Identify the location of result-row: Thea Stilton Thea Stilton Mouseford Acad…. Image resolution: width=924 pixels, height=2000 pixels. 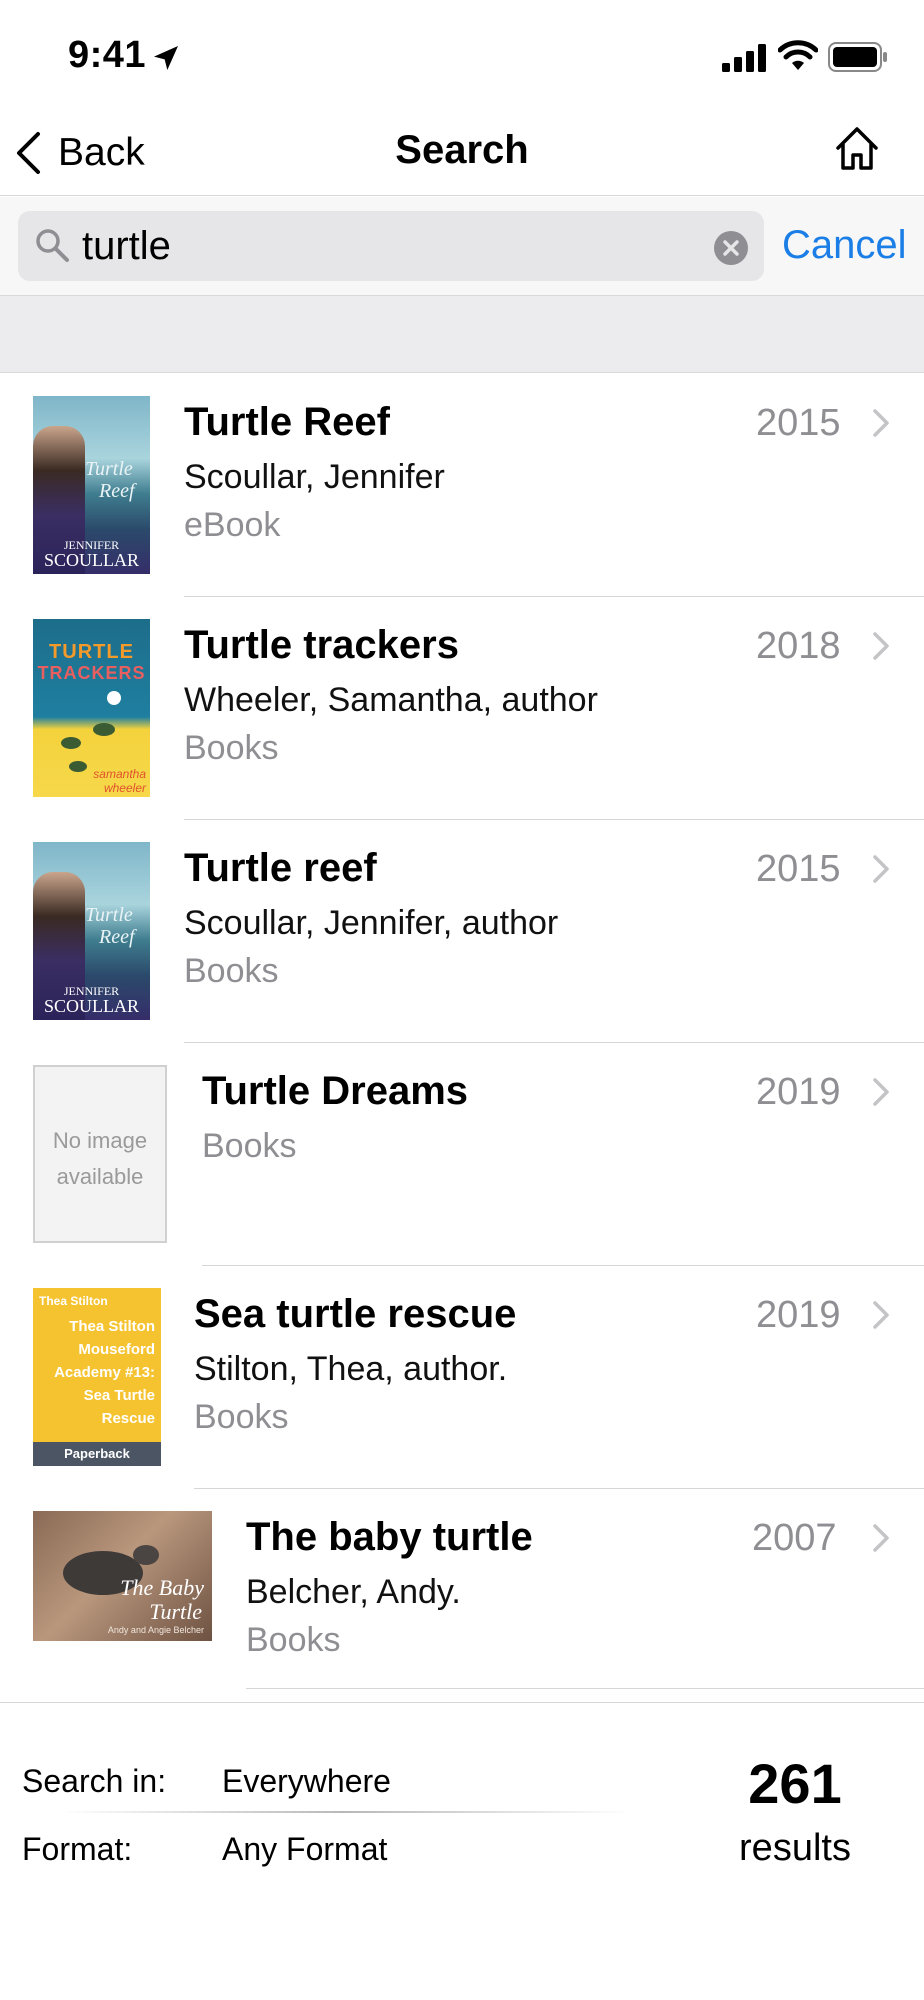
(462, 1377).